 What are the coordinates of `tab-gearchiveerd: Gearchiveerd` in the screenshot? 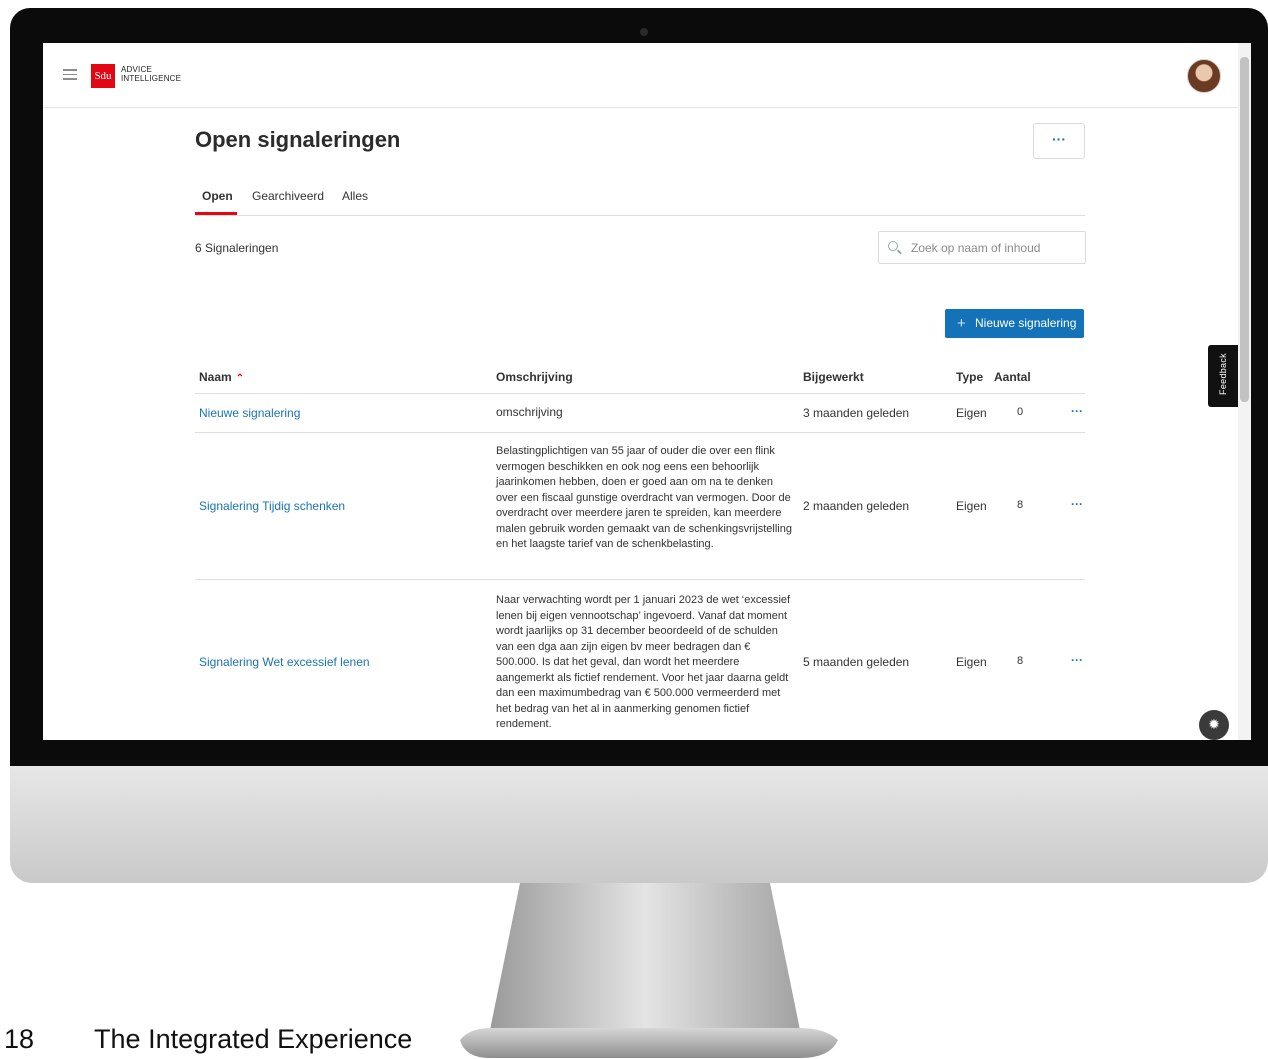 It's located at (288, 196).